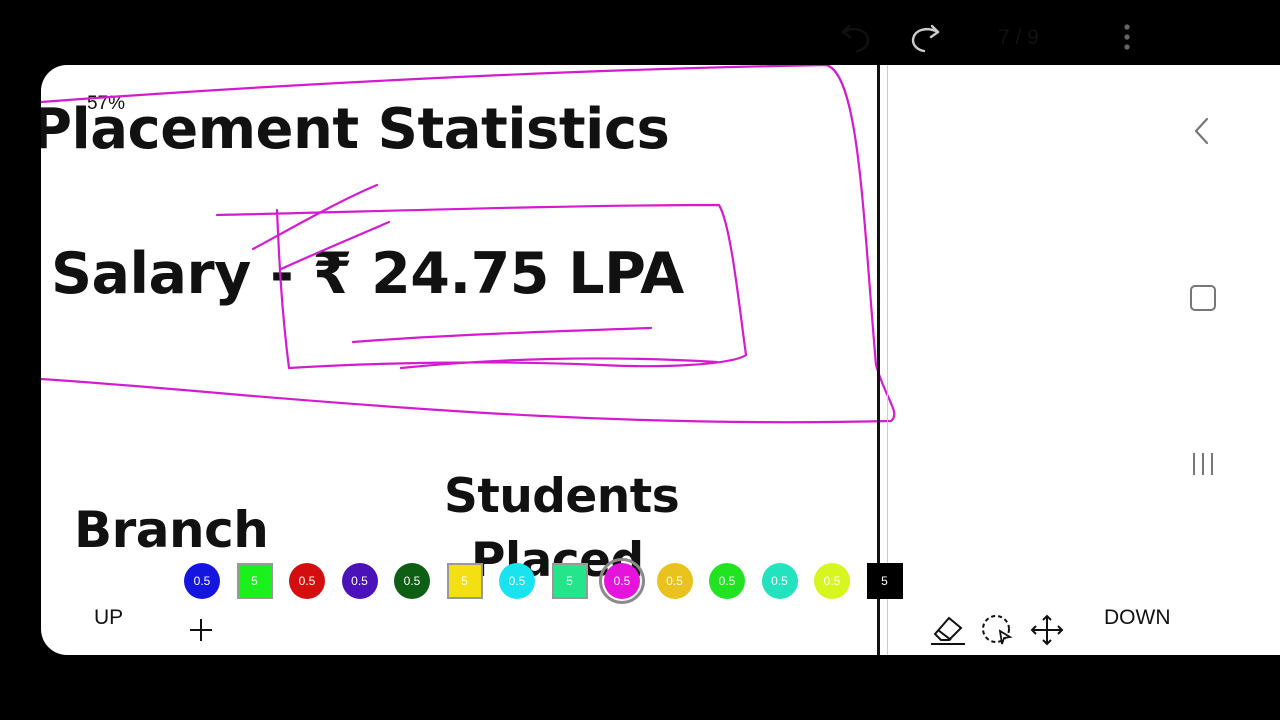  I want to click on color-swatch-13: 5, so click(884, 581).